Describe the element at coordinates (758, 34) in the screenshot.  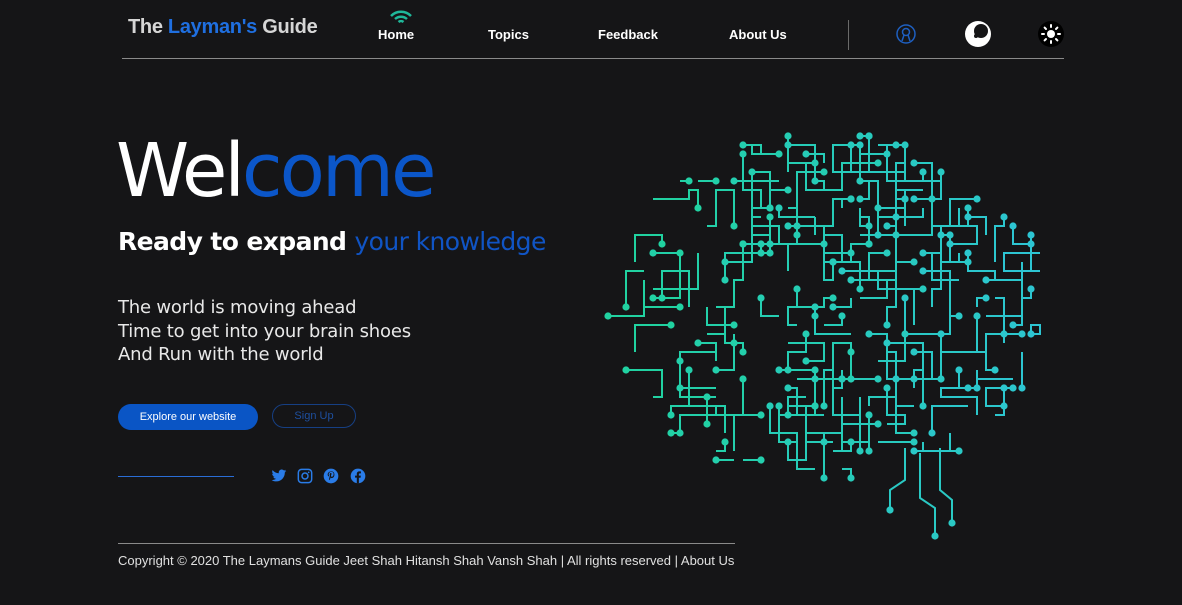
I see `nav-about-us: About Us` at that location.